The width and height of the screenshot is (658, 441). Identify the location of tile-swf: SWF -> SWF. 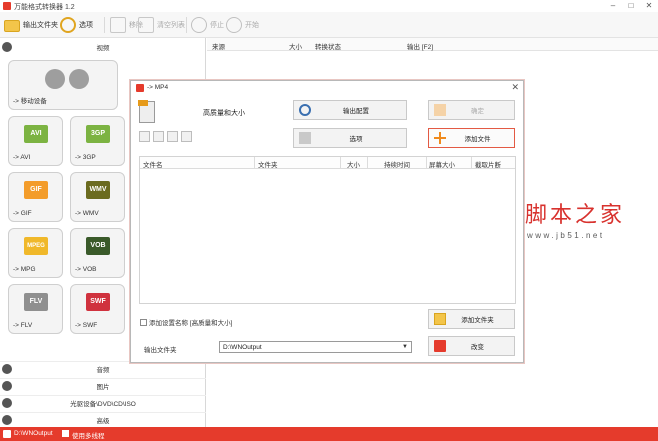
(97, 309).